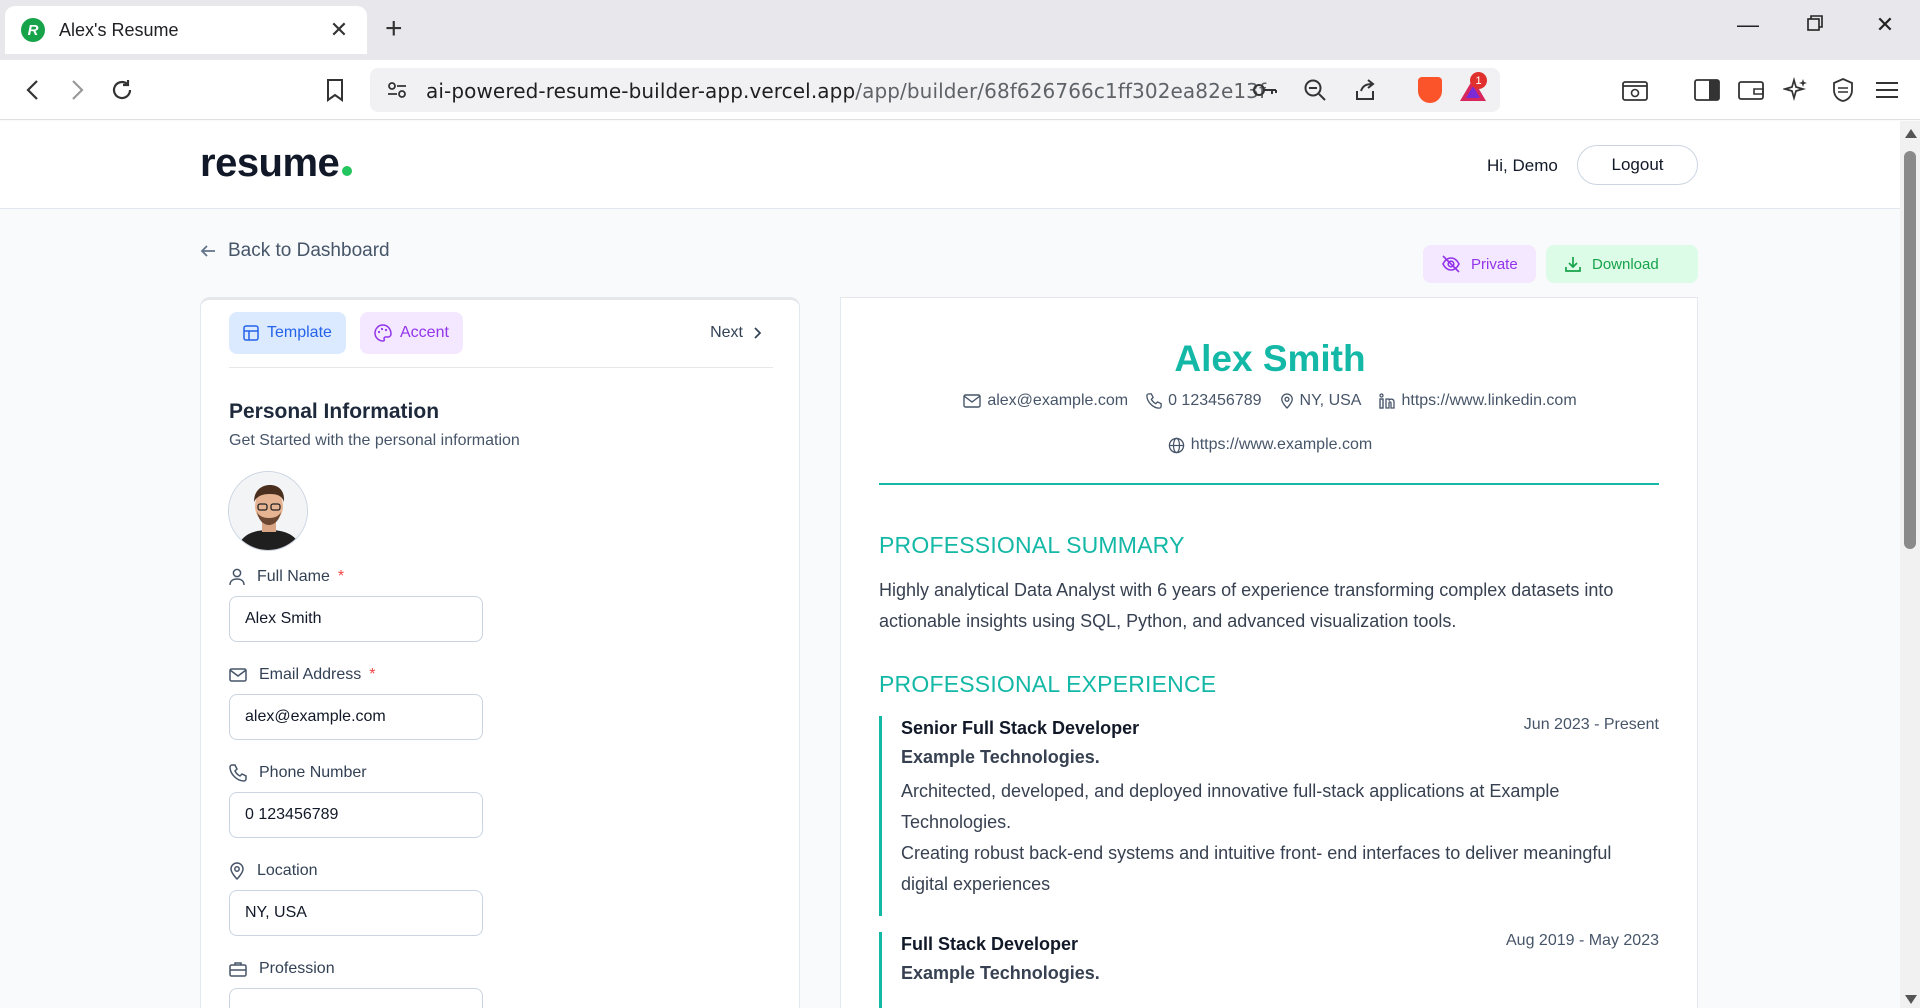 Image resolution: width=1920 pixels, height=1008 pixels. I want to click on phone-input: 0 123456789, so click(356, 815).